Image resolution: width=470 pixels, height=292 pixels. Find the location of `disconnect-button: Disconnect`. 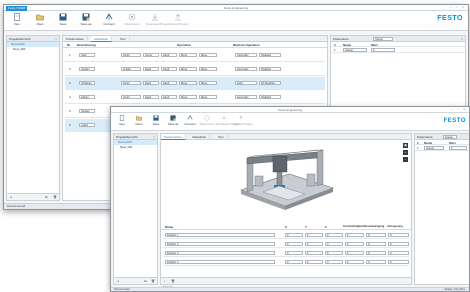

disconnect-button: Disconnect is located at coordinates (207, 120).